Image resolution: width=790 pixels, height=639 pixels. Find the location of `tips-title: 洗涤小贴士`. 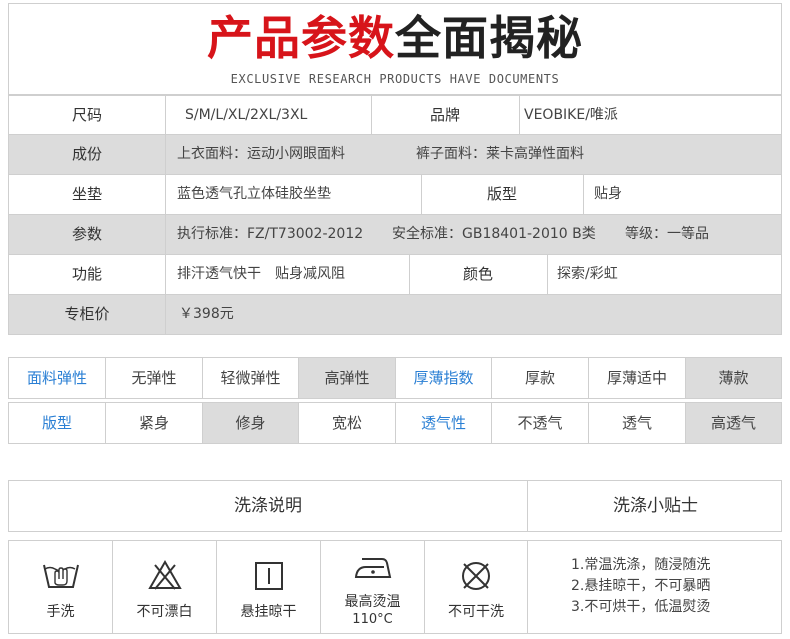

tips-title: 洗涤小贴士 is located at coordinates (655, 506).